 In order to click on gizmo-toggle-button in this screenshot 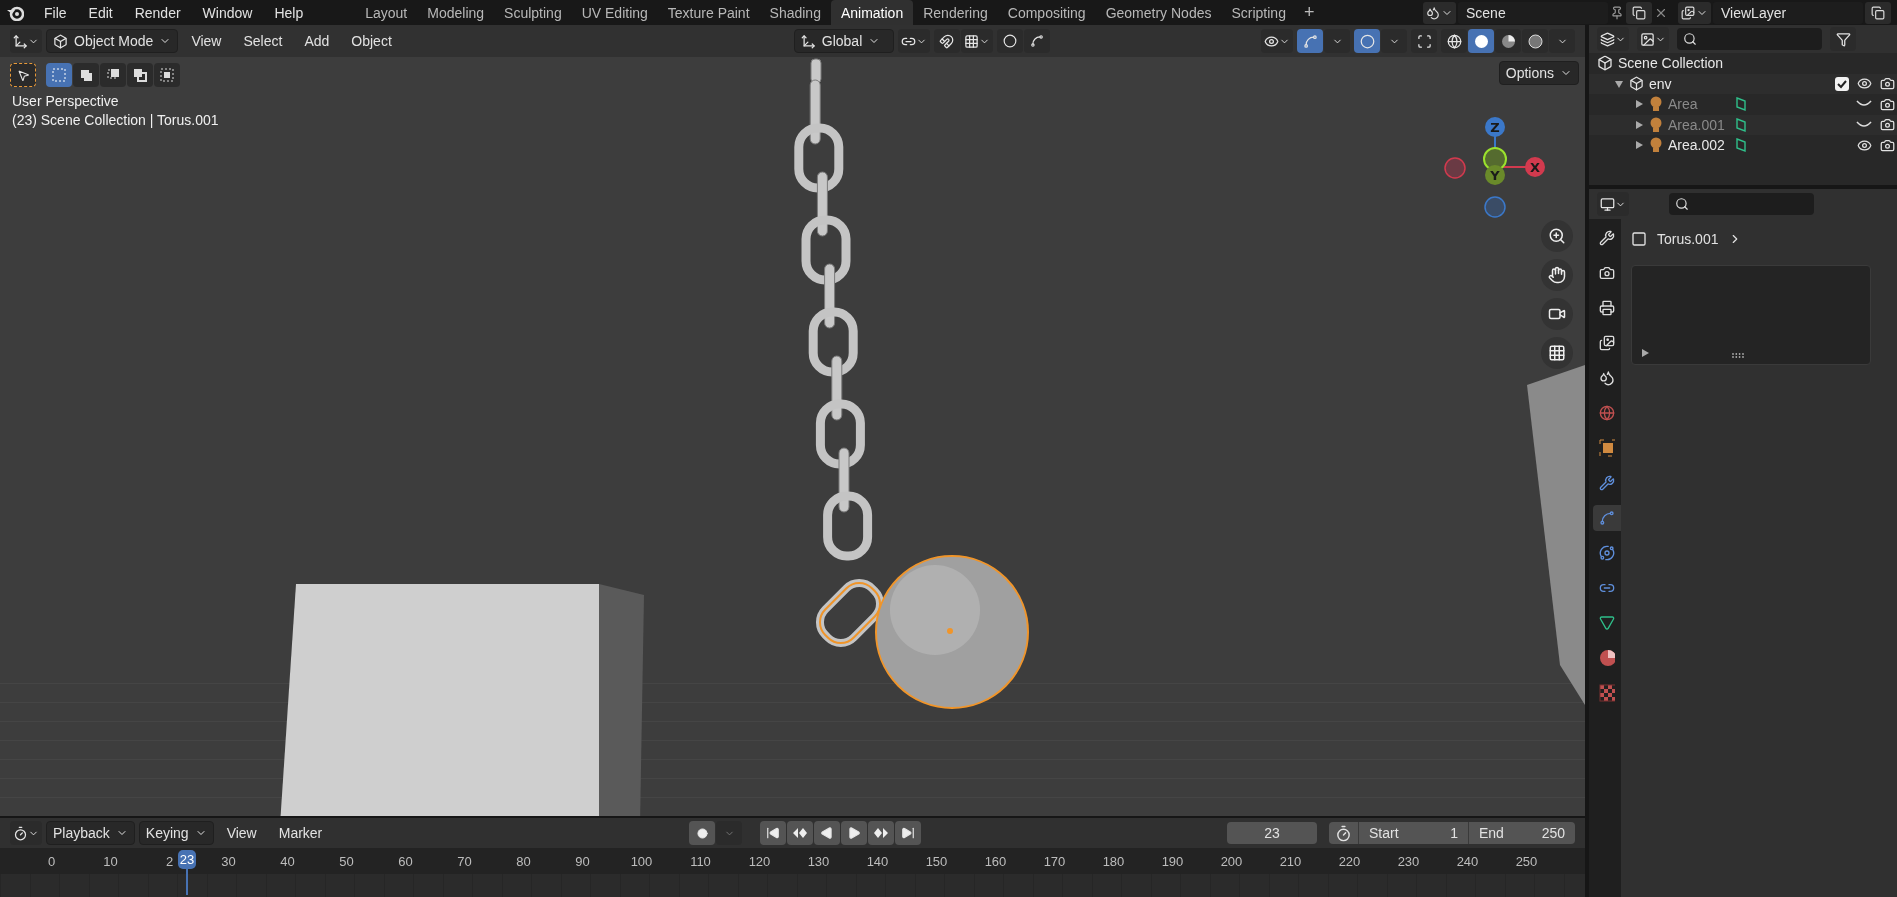, I will do `click(1310, 41)`.